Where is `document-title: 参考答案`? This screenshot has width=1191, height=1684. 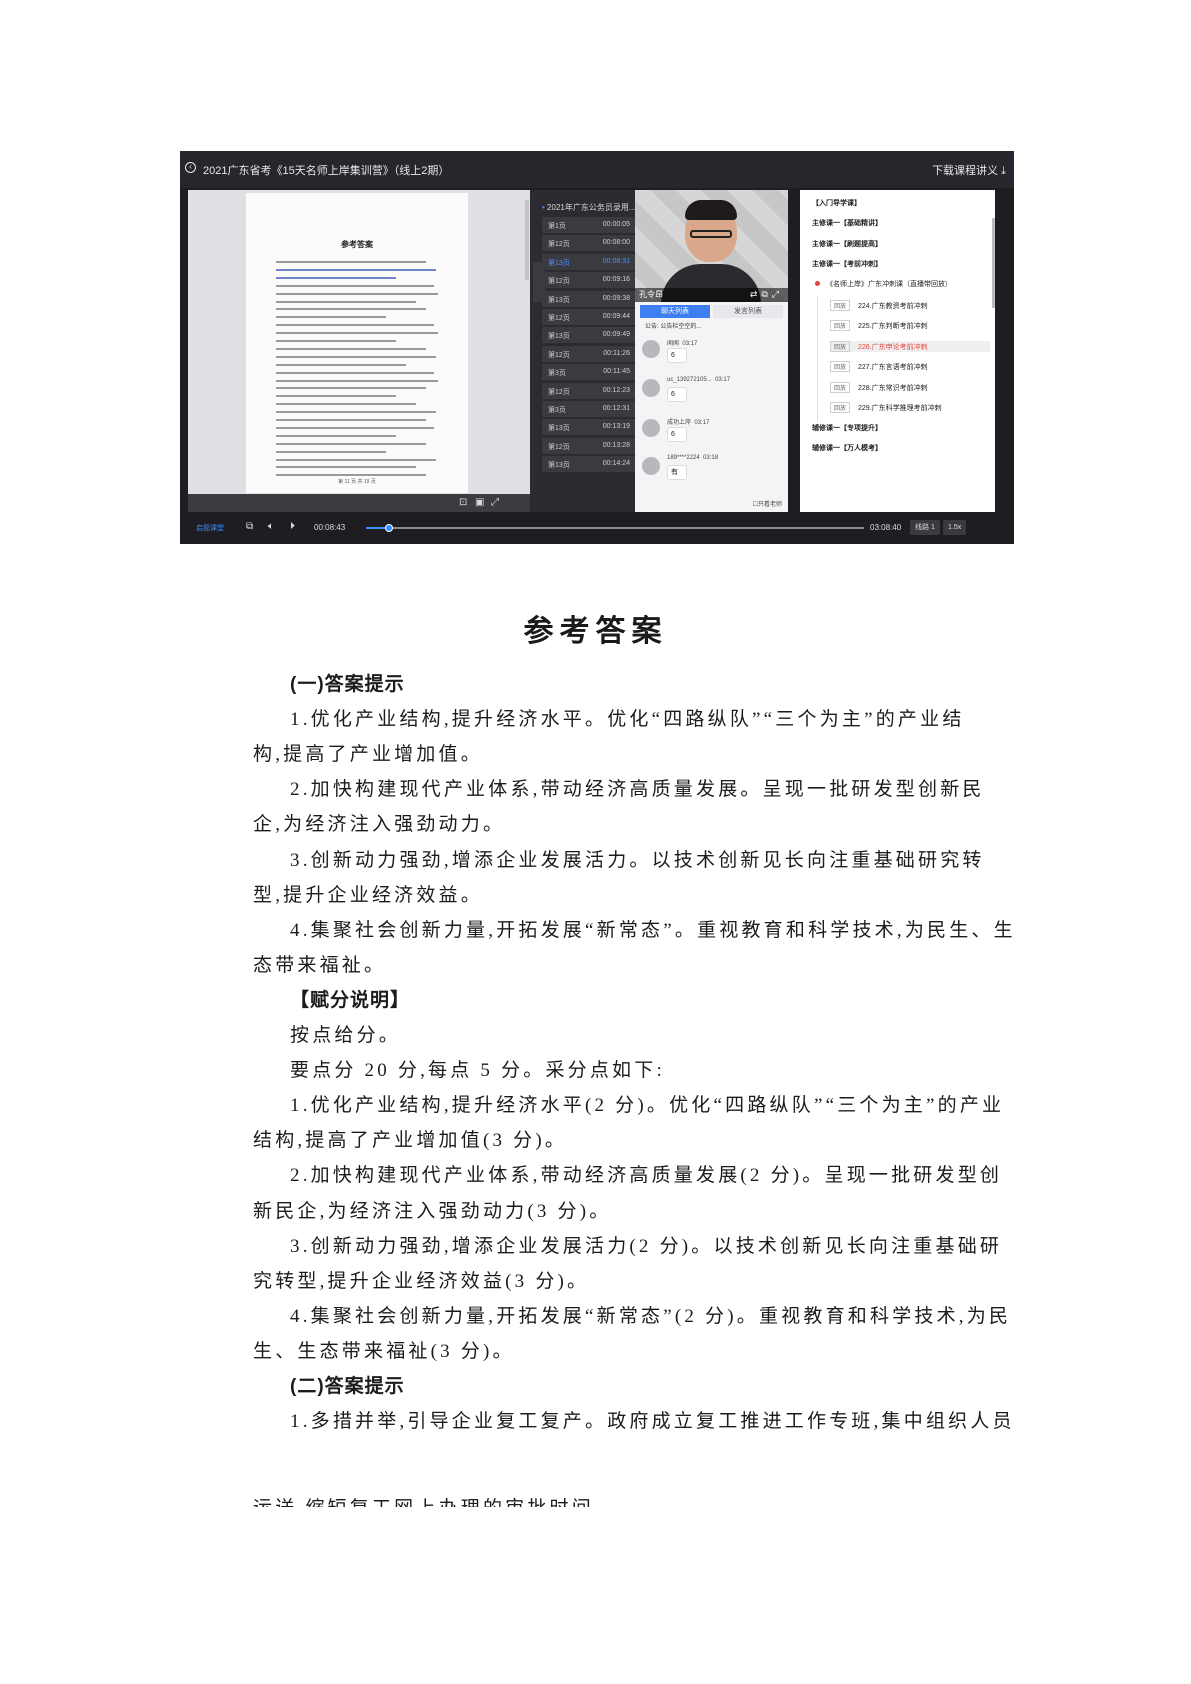 document-title: 参考答案 is located at coordinates (595, 631).